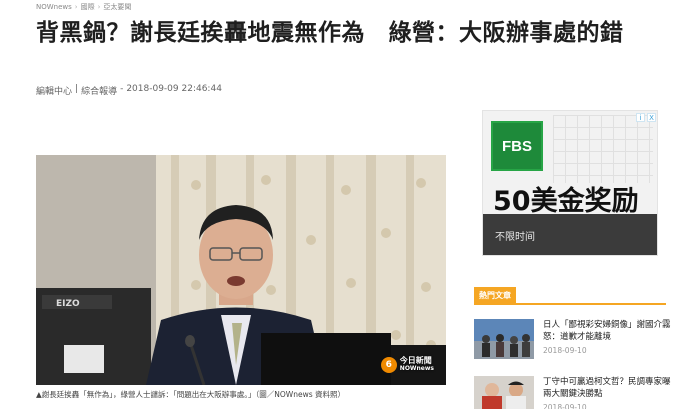 The image size is (700, 409). I want to click on hot-article-item: 日人「鄙視彩安婦銅像」謝國介霧怒：道歉才能離境 2018-09-10, so click(574, 341).